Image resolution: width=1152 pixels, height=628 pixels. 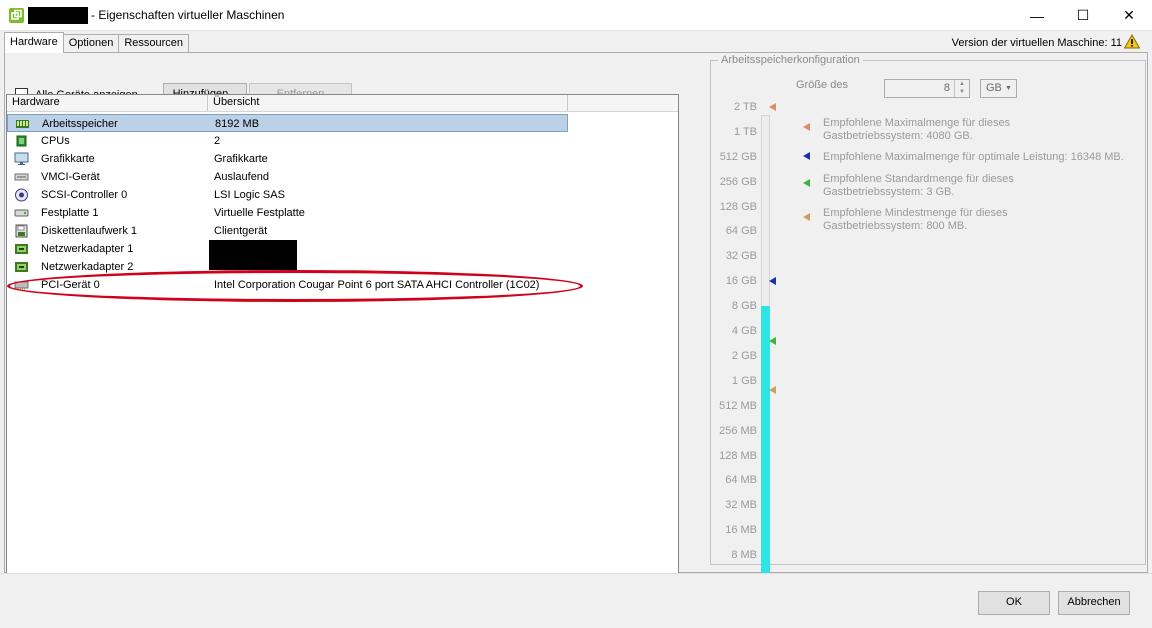 What do you see at coordinates (237, 124) in the screenshot?
I see `row-value: 8192 MB` at bounding box center [237, 124].